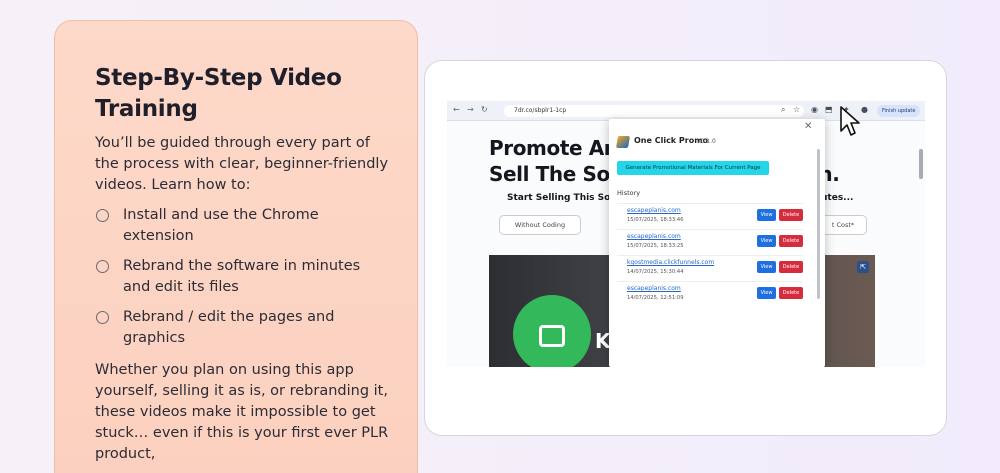  I want to click on zoom-icon: ⌕, so click(783, 109).